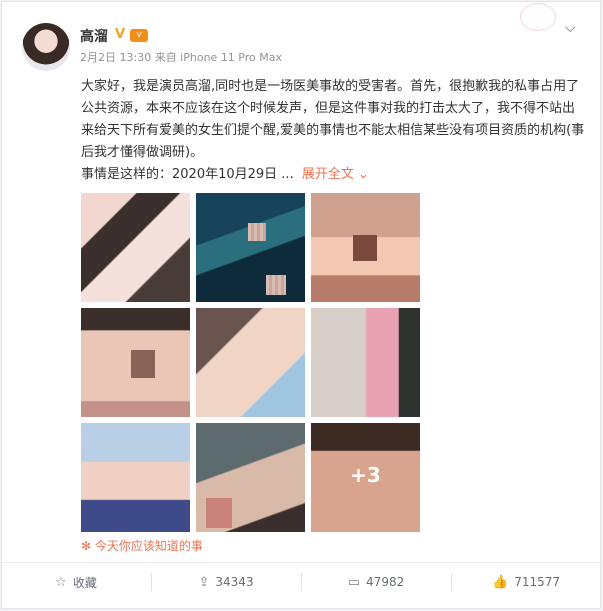 The width and height of the screenshot is (603, 611). What do you see at coordinates (120, 34) in the screenshot?
I see `verified-icon: V` at bounding box center [120, 34].